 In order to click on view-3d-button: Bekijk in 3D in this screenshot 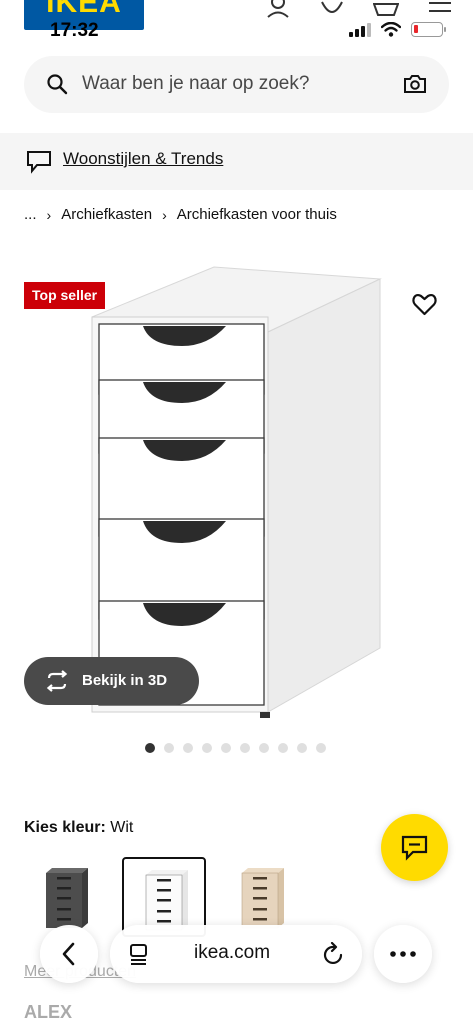, I will do `click(111, 681)`.